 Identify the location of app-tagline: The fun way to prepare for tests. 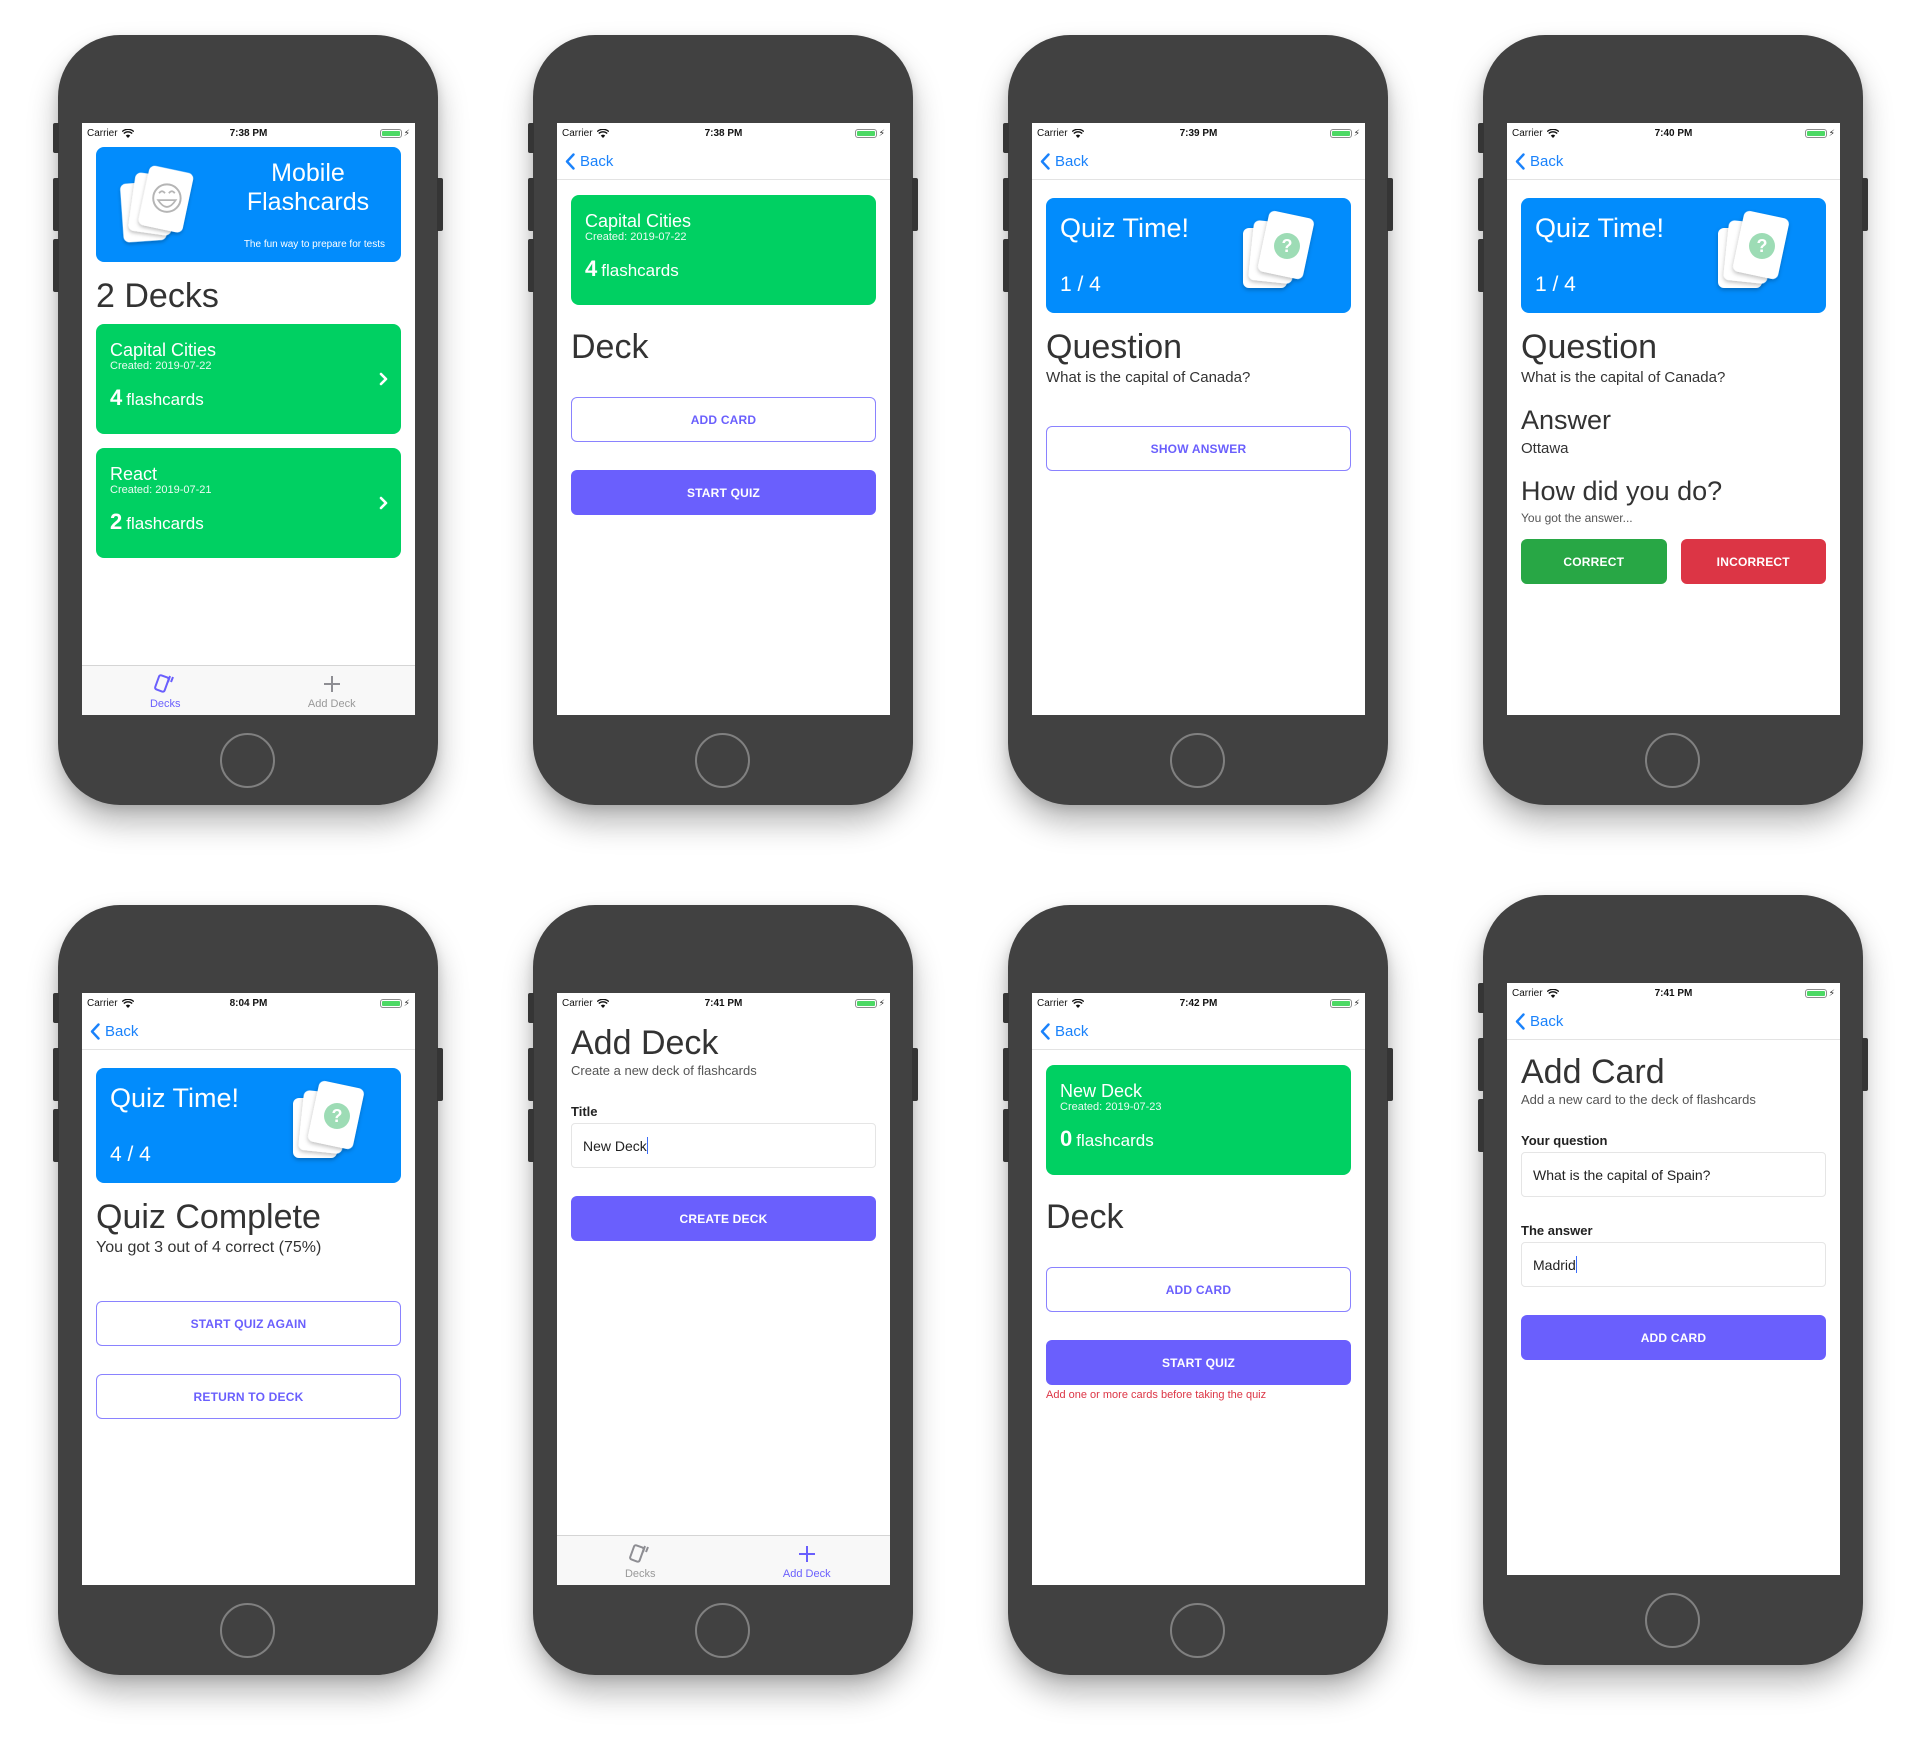
(314, 244).